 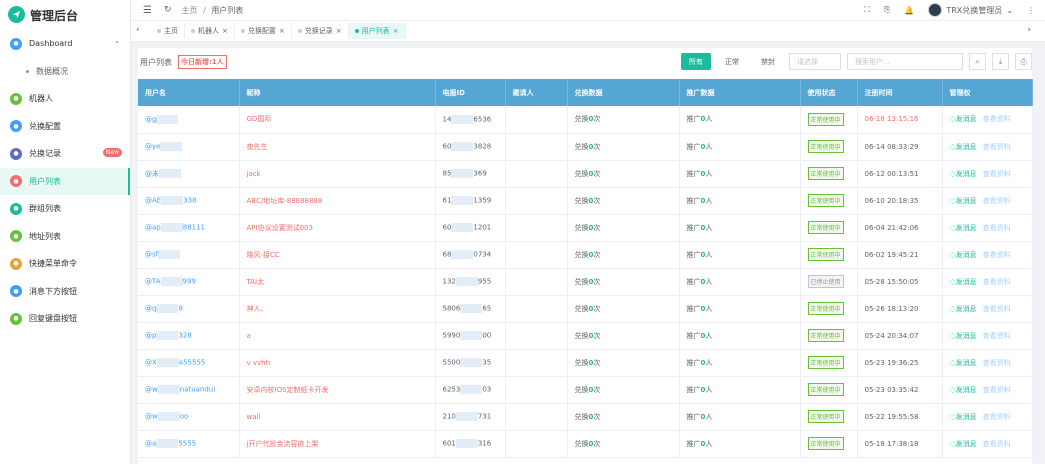 I want to click on refresh-icon: ↻, so click(x=168, y=10).